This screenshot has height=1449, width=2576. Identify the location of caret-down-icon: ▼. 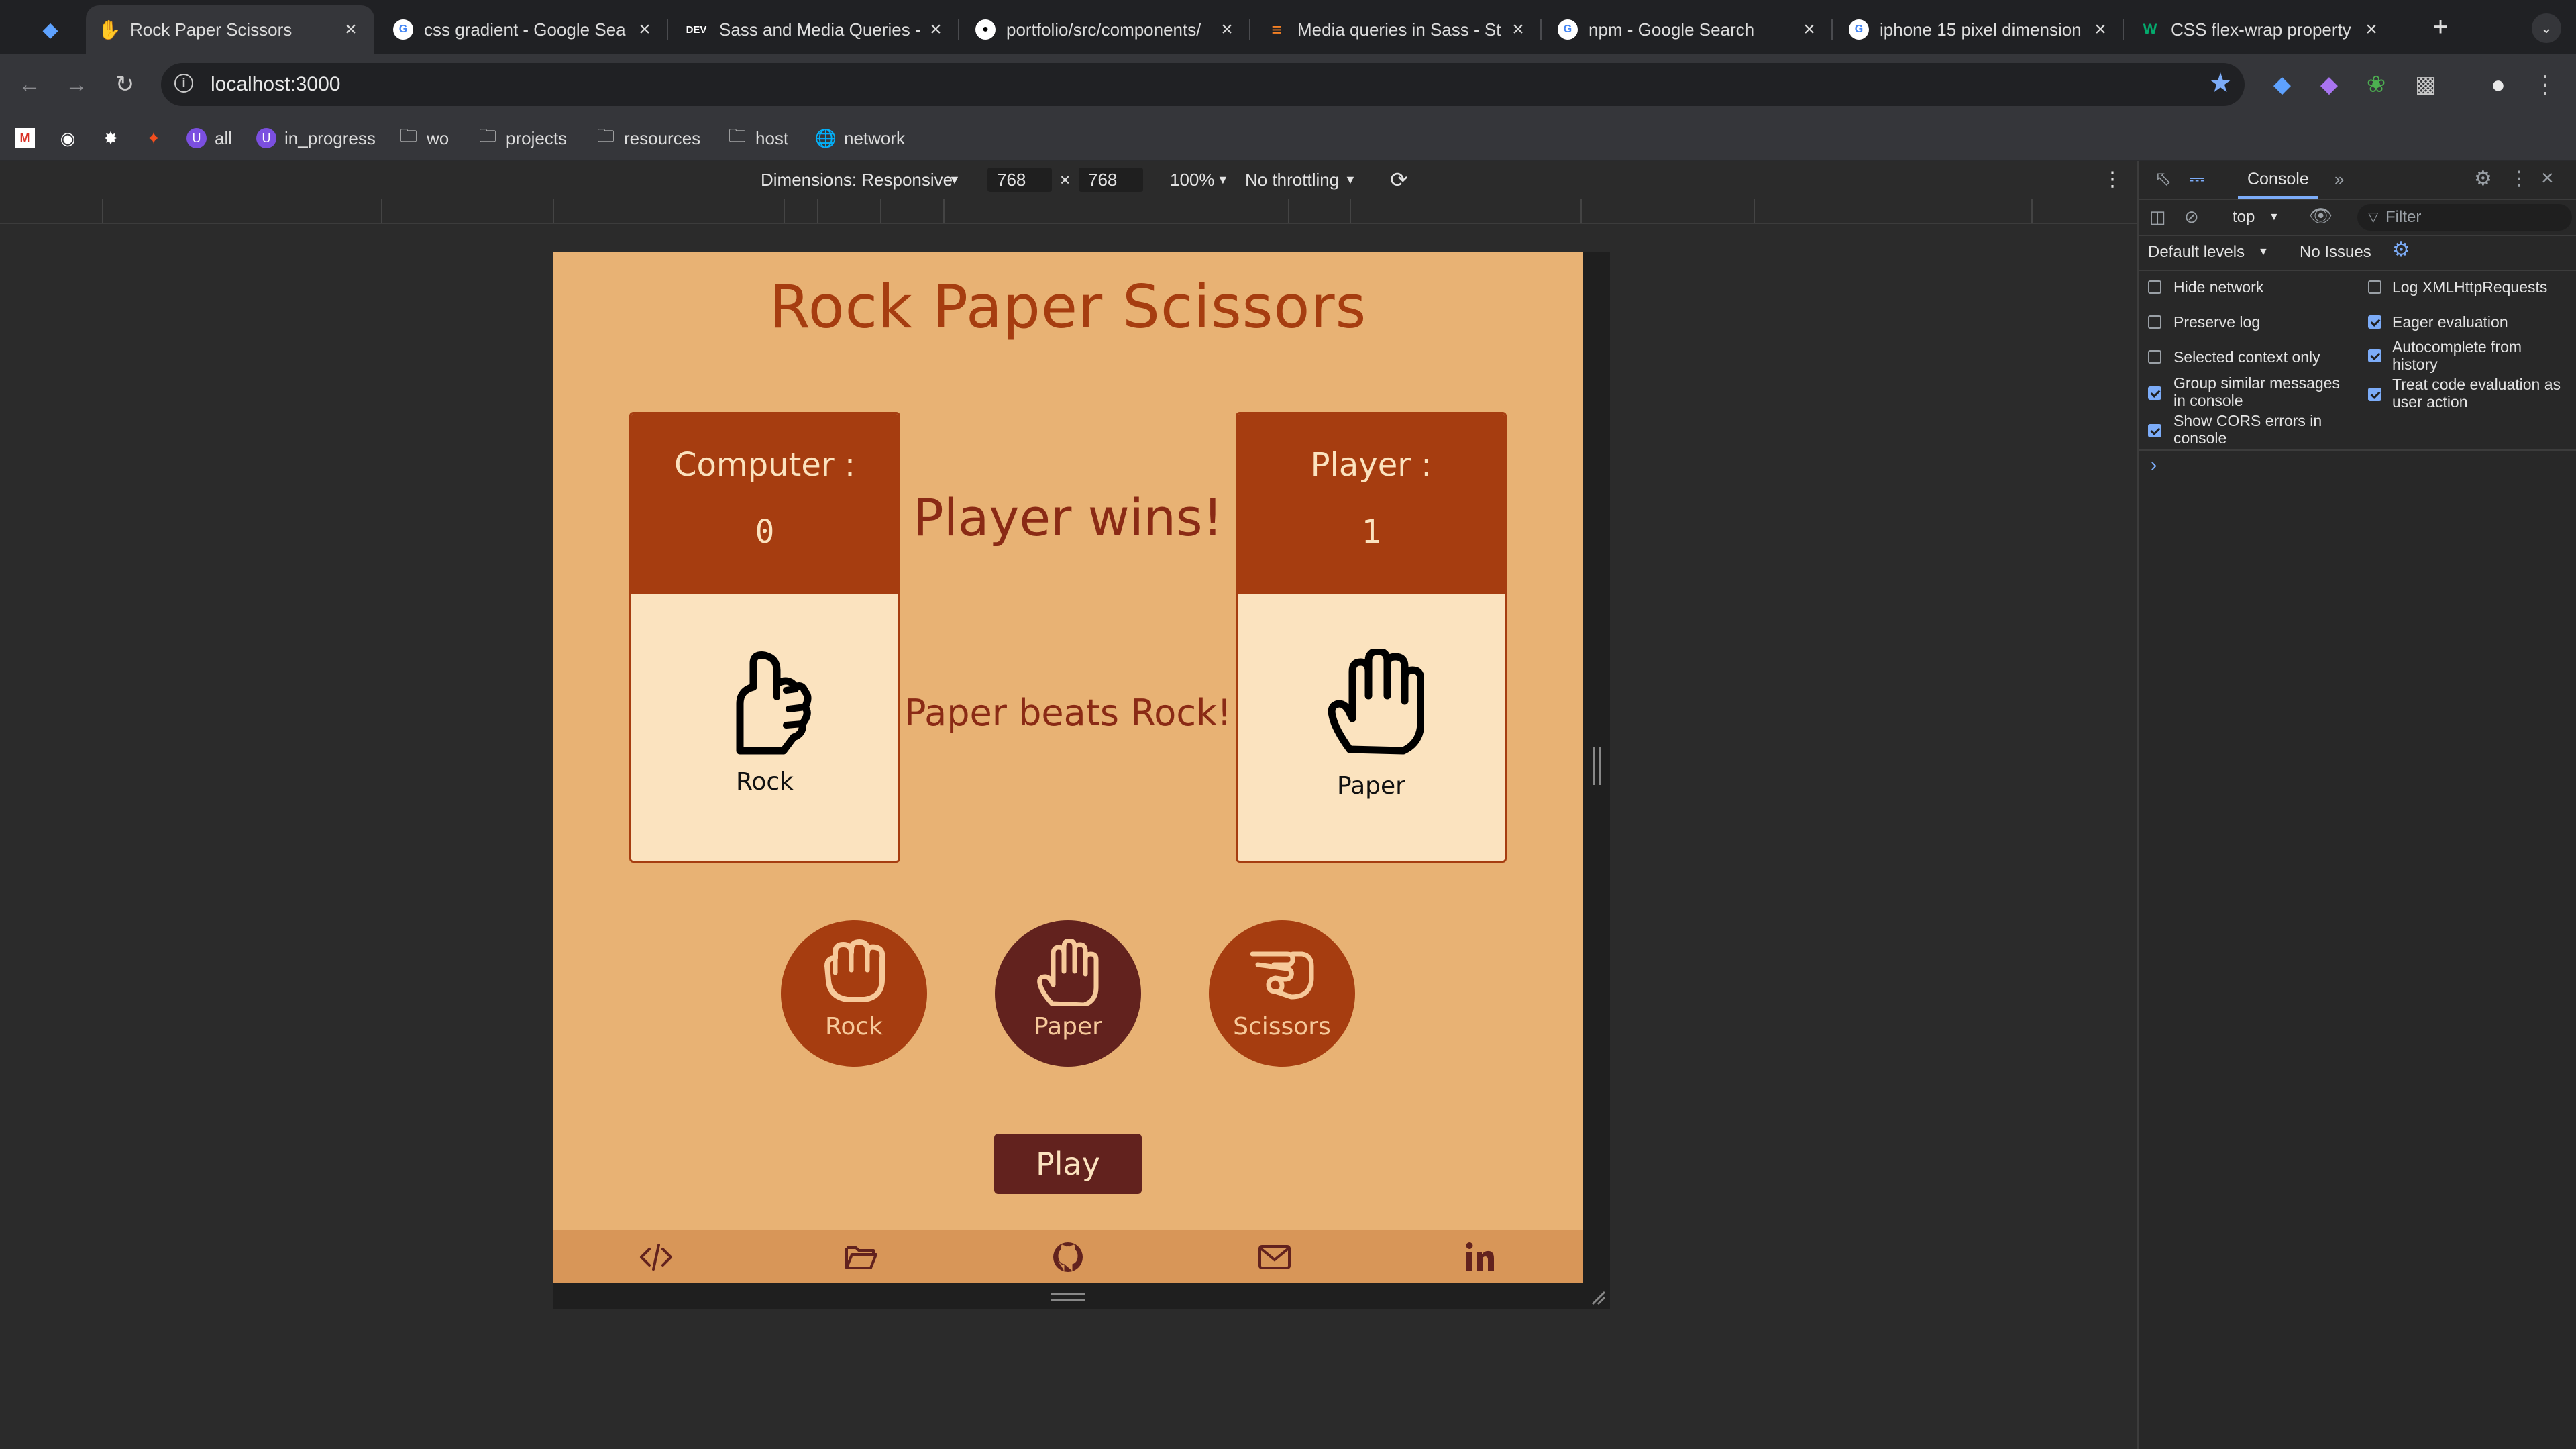
(2274, 217).